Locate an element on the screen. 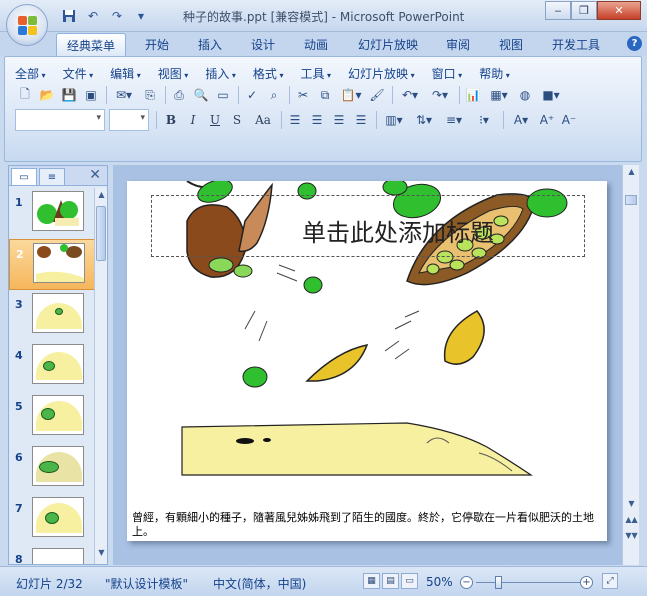 Image resolution: width=647 pixels, height=596 pixels. spelling-icon: ✓ is located at coordinates (252, 95).